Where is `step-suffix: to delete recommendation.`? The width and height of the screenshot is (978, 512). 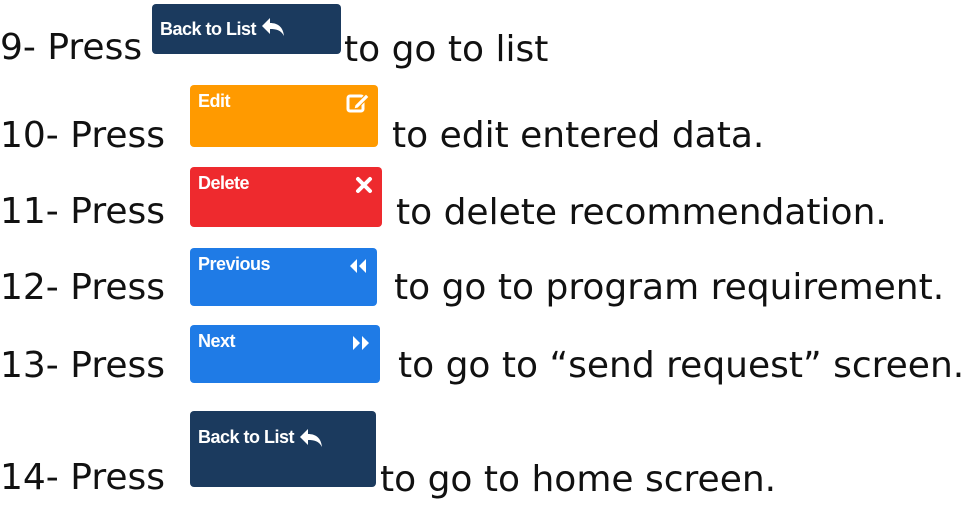
step-suffix: to delete recommendation. is located at coordinates (641, 212).